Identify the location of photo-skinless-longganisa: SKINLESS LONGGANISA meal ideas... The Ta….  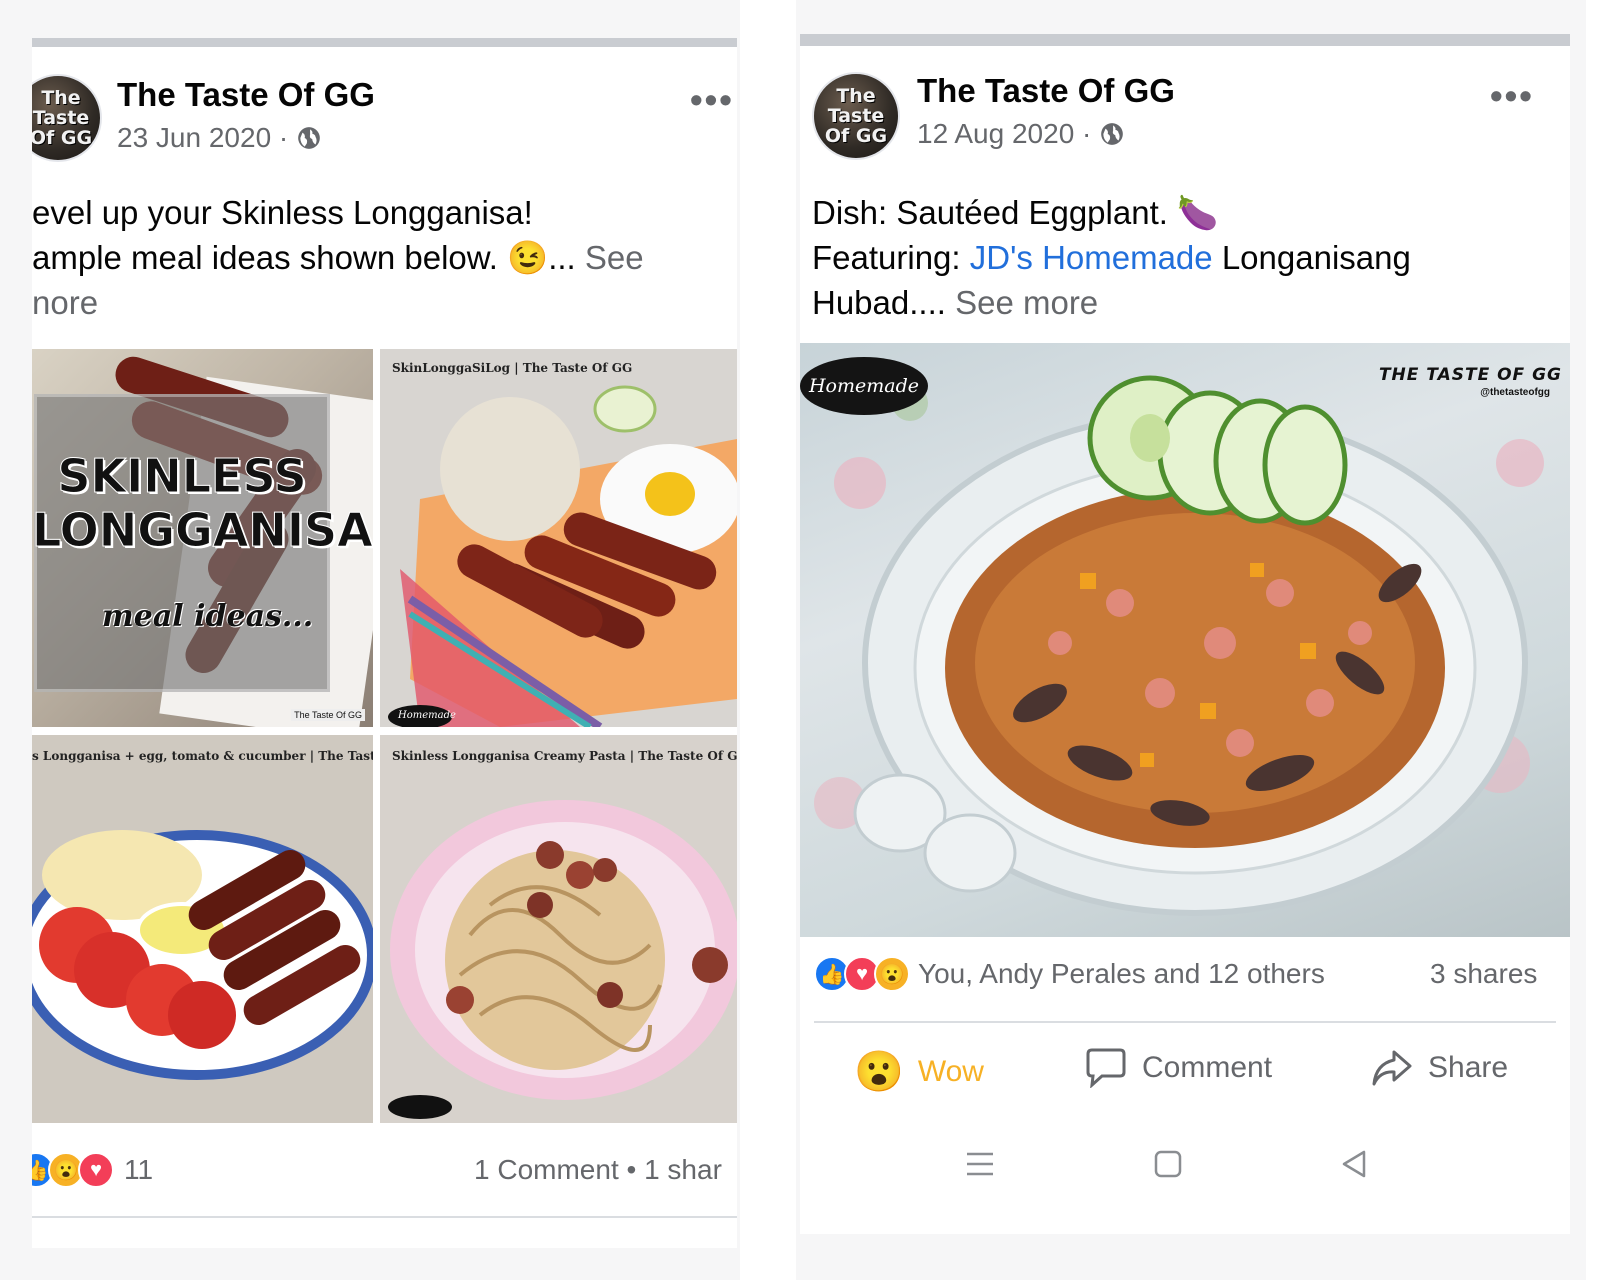
(202, 538).